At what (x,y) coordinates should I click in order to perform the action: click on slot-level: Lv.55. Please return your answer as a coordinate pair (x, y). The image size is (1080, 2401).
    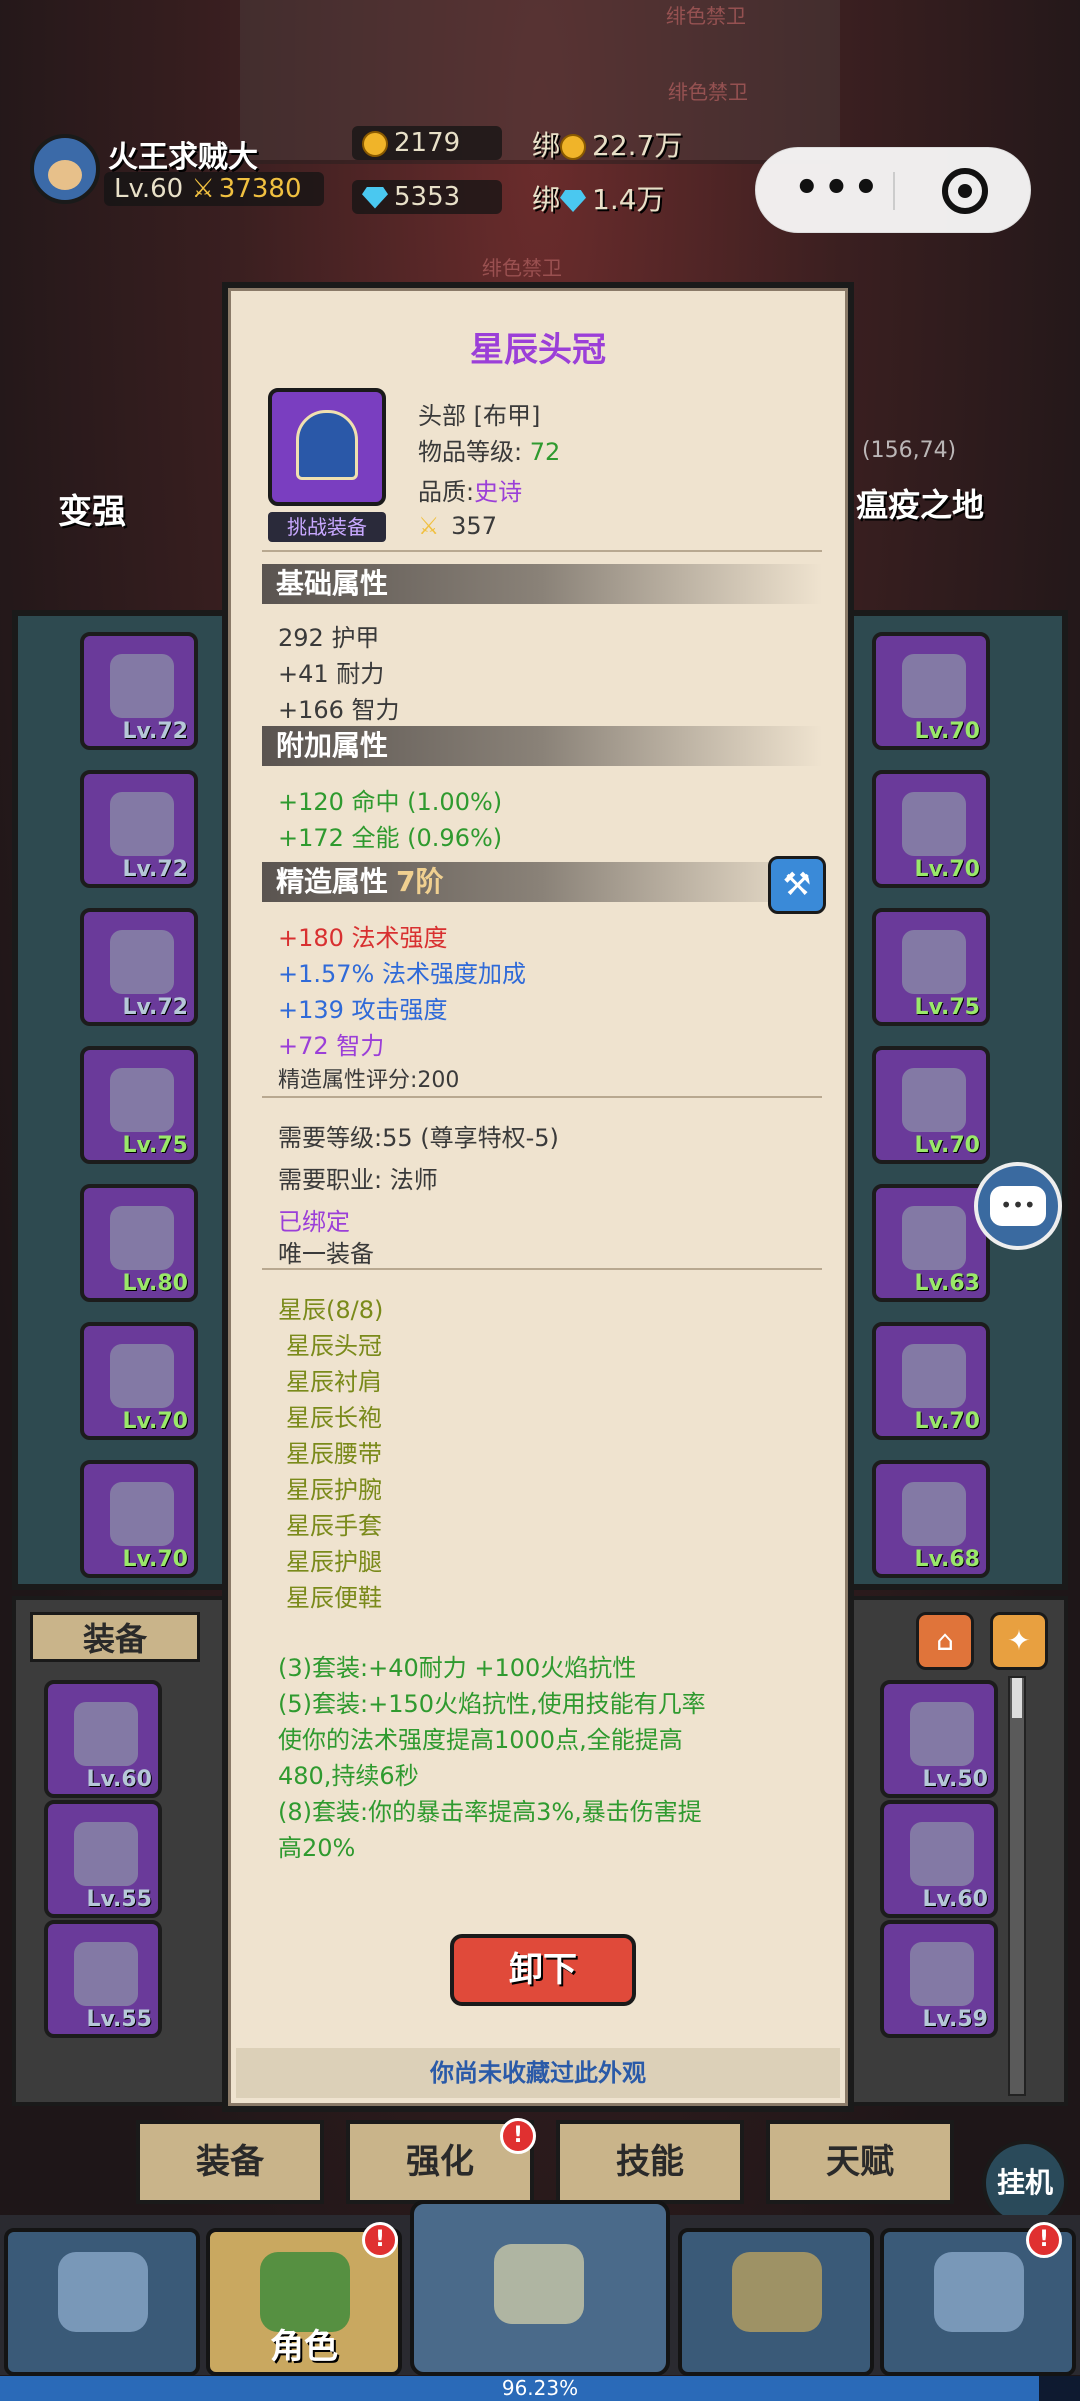
    Looking at the image, I should click on (119, 2019).